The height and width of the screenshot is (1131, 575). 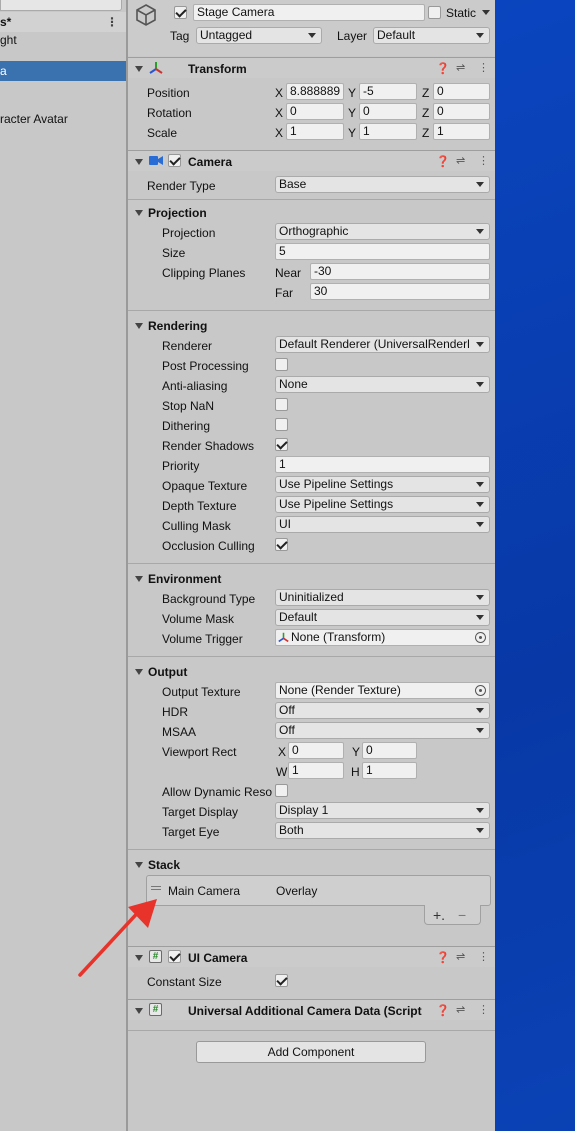 I want to click on occlusion-culling-checkbox, so click(x=281, y=544).